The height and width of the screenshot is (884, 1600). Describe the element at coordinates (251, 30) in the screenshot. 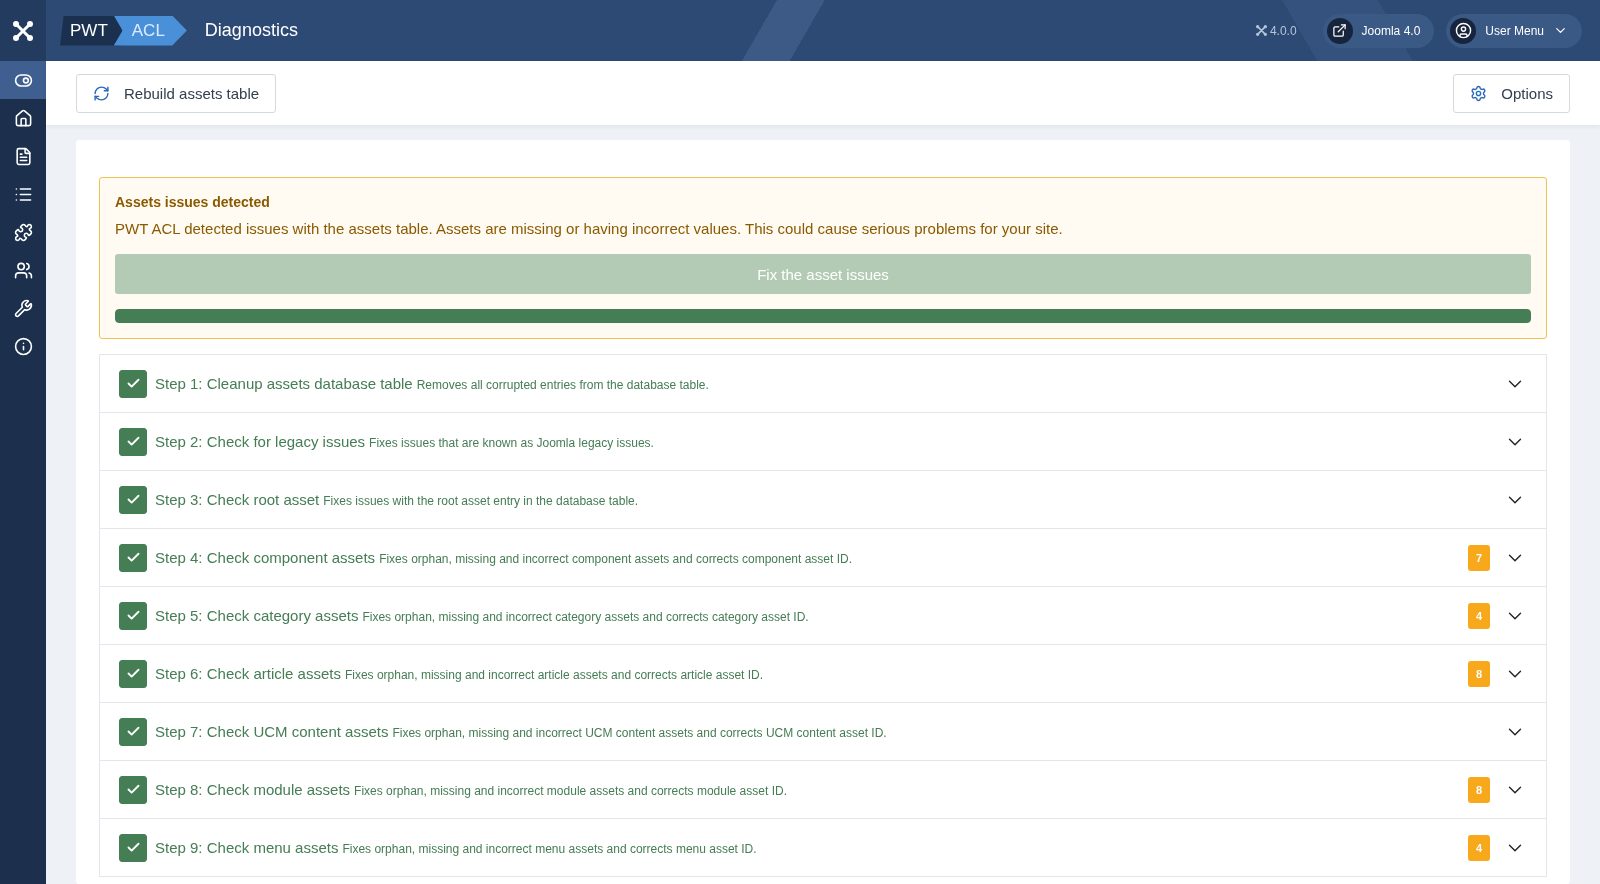

I see `page-title: Diagnostics` at that location.